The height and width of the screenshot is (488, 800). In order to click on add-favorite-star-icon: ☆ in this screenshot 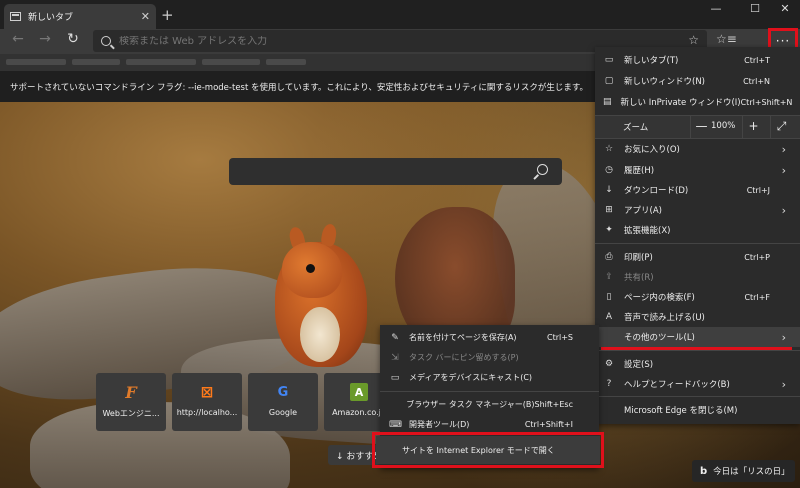, I will do `click(693, 40)`.